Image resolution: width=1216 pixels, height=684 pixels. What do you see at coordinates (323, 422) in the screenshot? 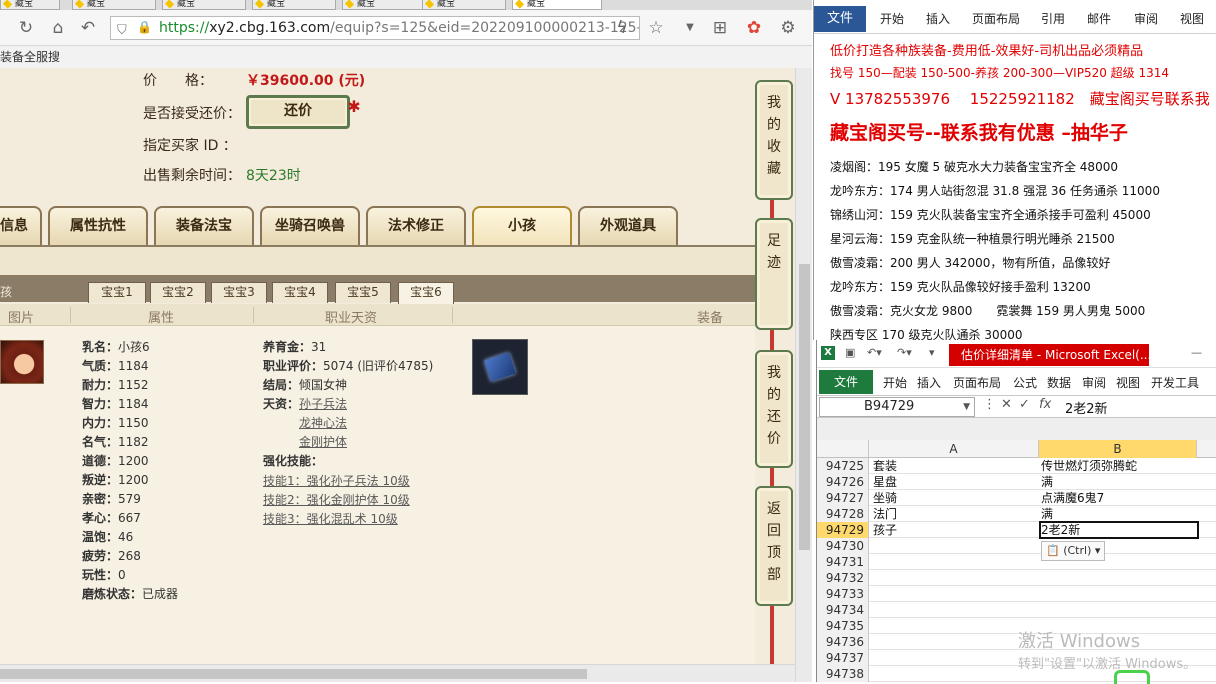
I see `talent-link: 龙神心法` at bounding box center [323, 422].